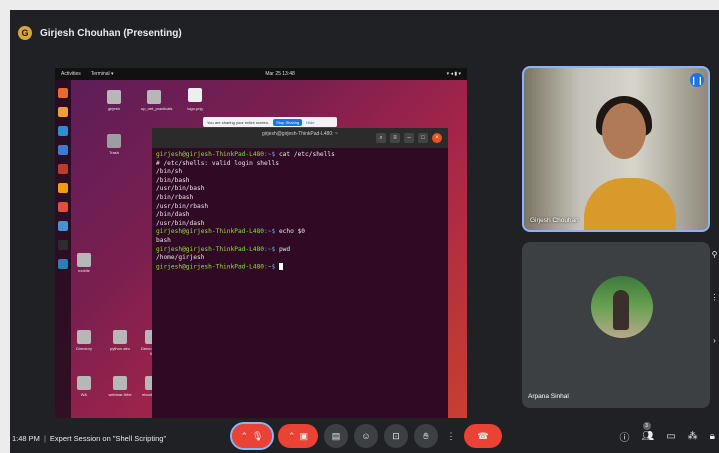 This screenshot has width=719, height=453. I want to click on terminal-title: girjesh@girjesh-ThinkPad-L480: ~, so click(300, 134).